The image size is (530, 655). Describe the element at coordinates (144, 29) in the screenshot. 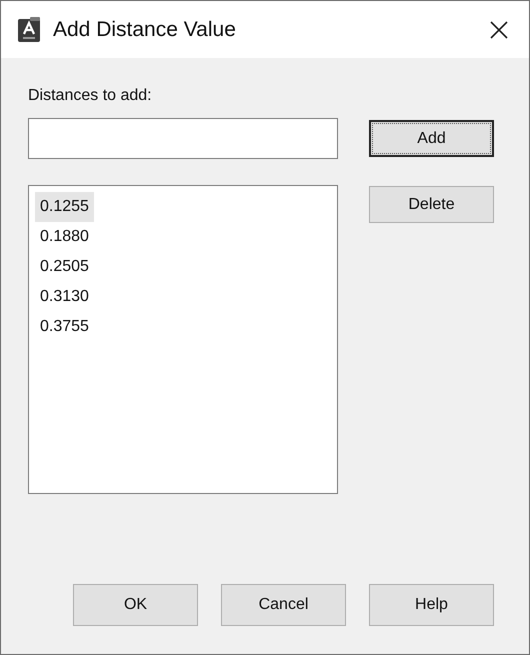

I see `window-title: Add Distance Value` at that location.